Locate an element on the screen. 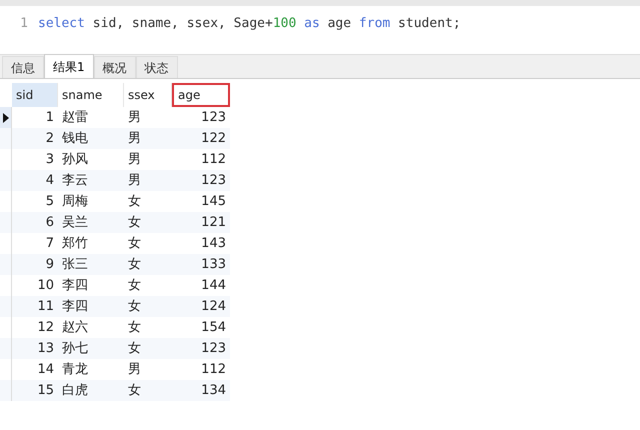 The image size is (640, 430). table-cell-text: 122 is located at coordinates (213, 139).